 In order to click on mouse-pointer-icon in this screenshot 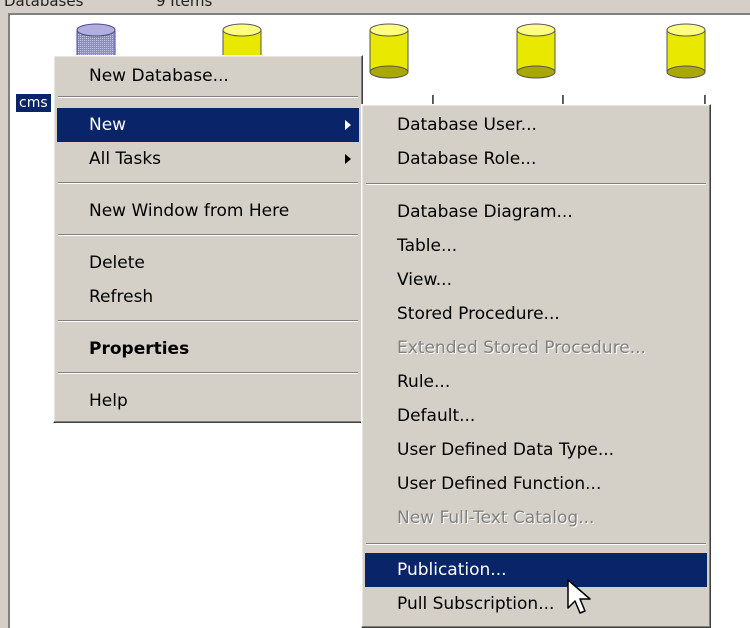, I will do `click(579, 596)`.